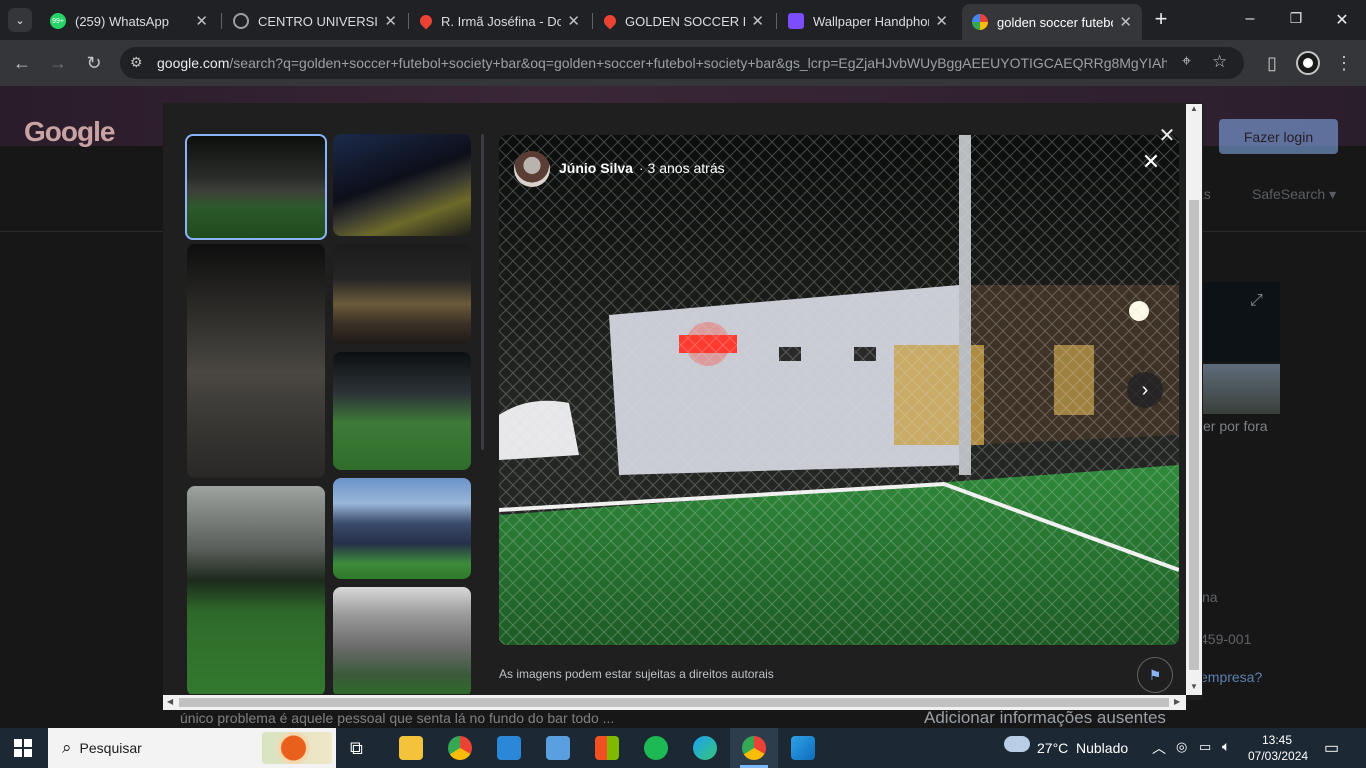 The width and height of the screenshot is (1366, 768). I want to click on location-icon: ⌖, so click(1186, 62).